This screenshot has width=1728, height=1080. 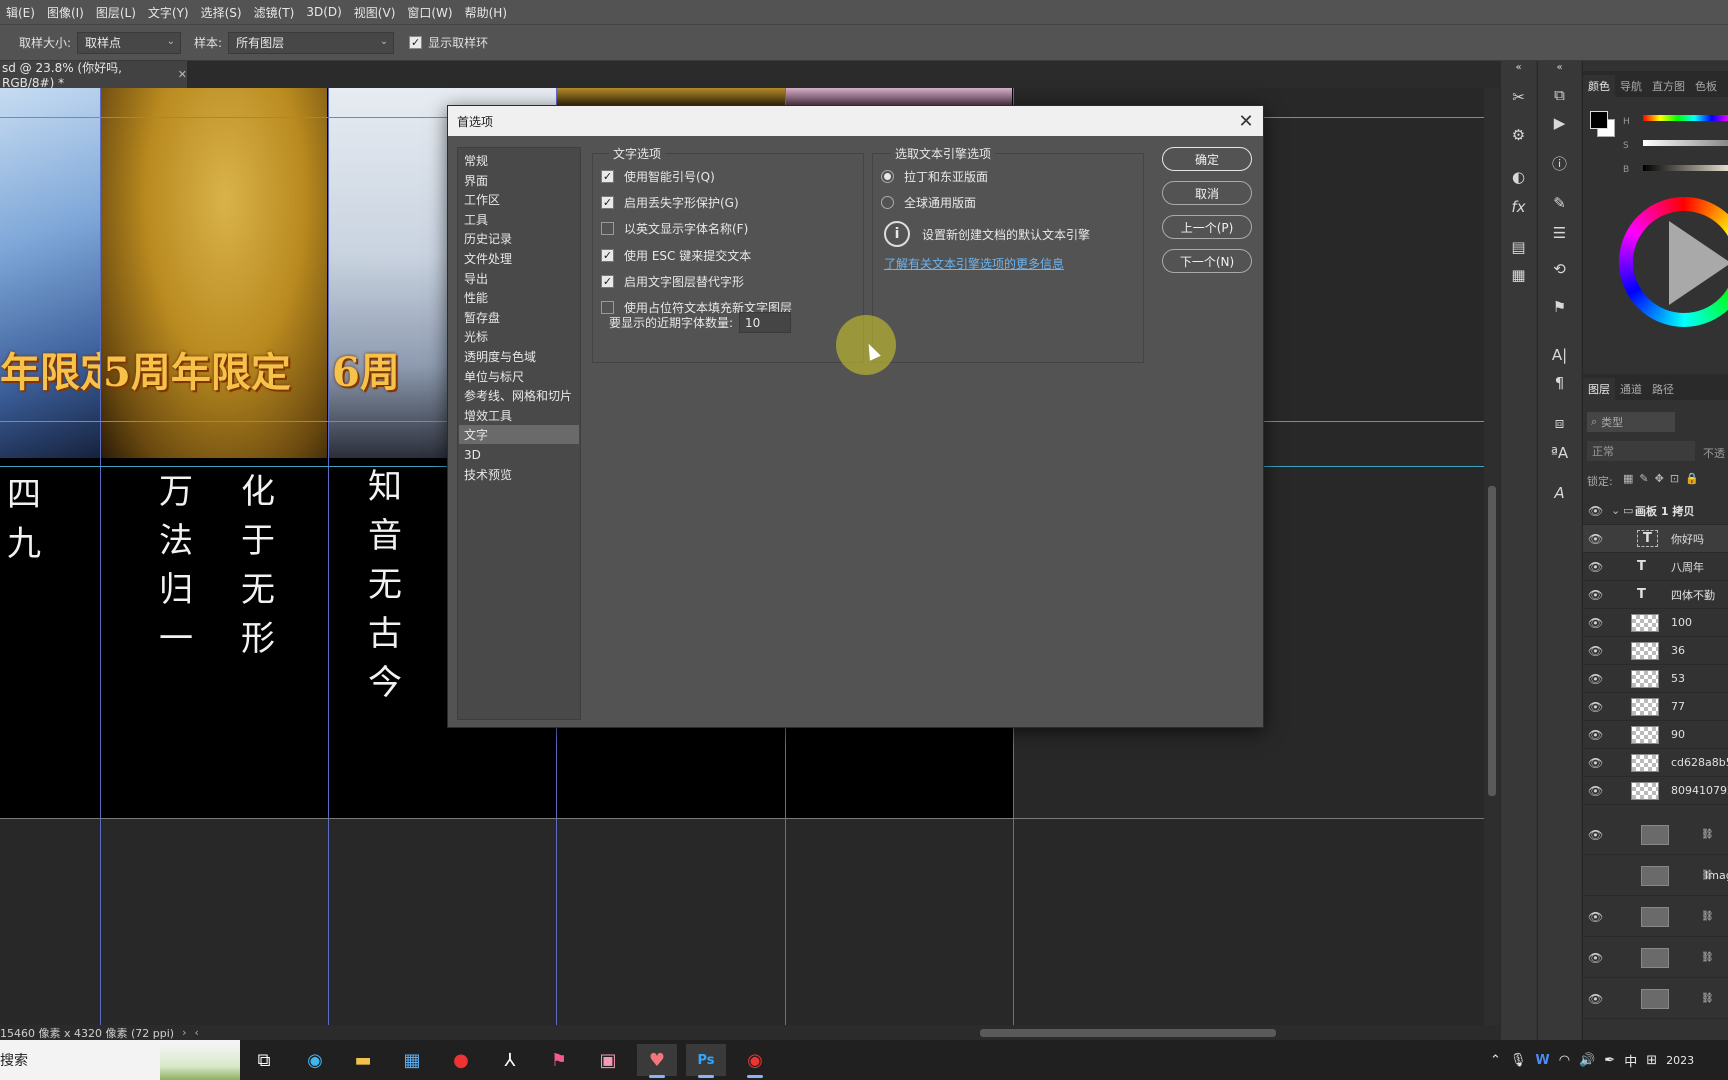 I want to click on styles-fx-icon: fx, so click(x=1519, y=207).